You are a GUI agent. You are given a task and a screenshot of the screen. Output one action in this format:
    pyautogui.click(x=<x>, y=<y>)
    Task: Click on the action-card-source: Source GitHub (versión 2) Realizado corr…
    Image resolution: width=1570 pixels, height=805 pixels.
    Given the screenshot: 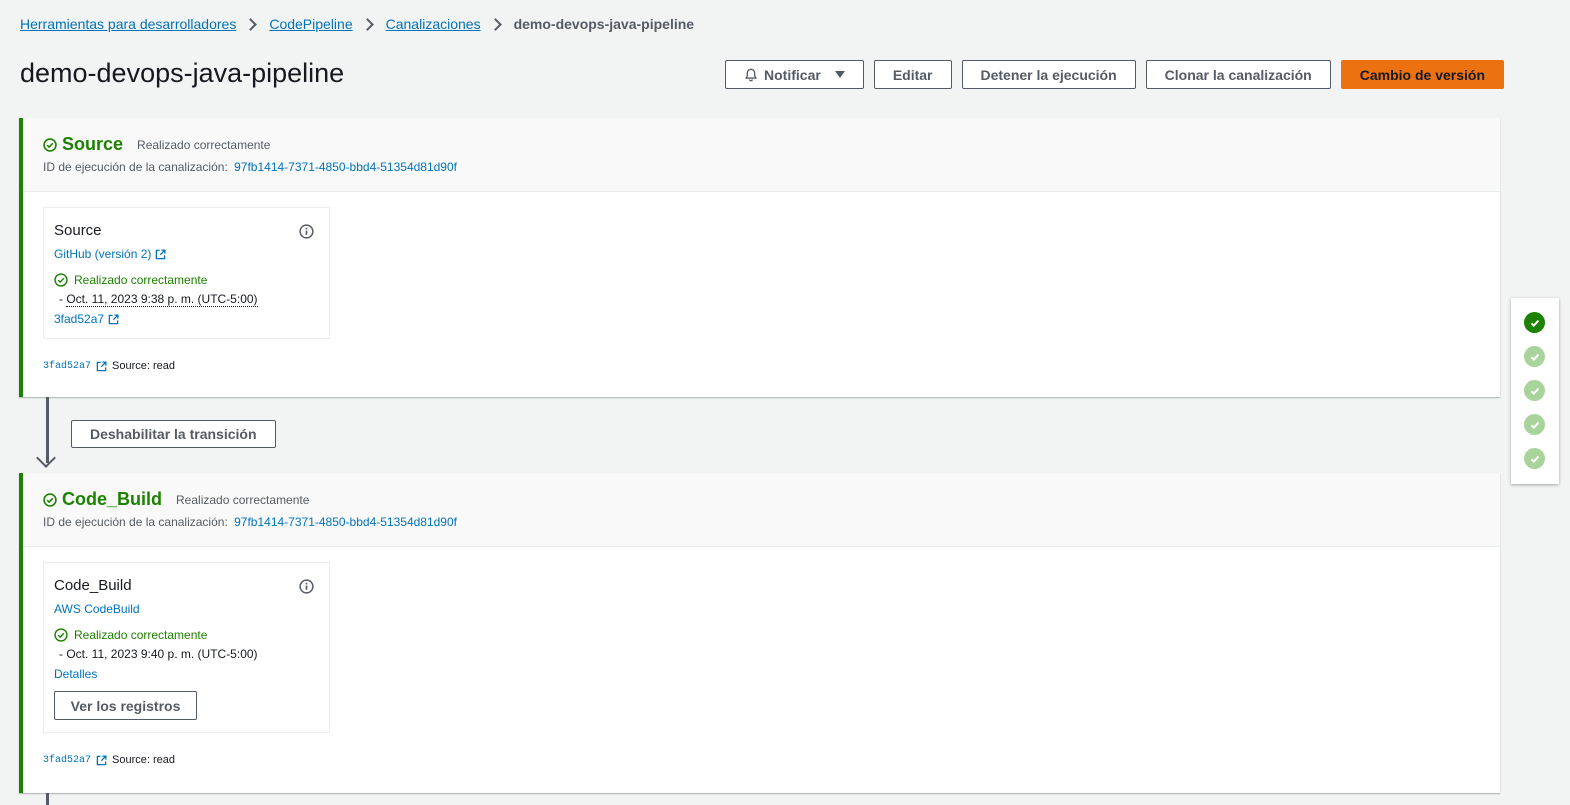 What is the action you would take?
    pyautogui.click(x=186, y=273)
    